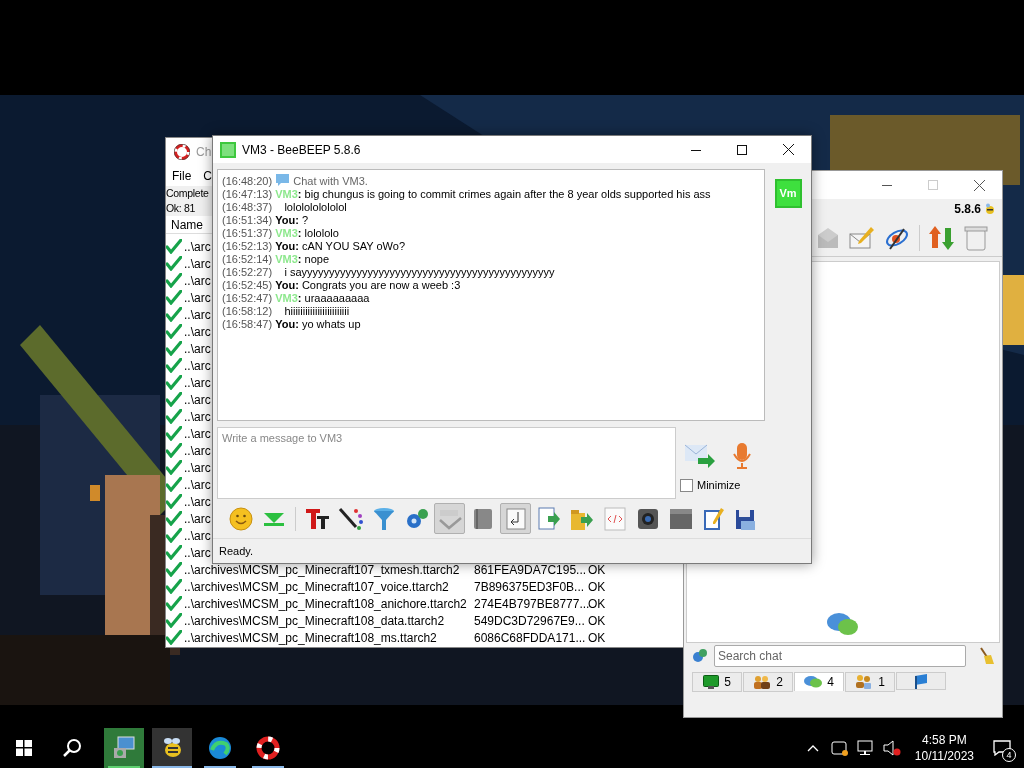 This screenshot has height=768, width=1024. What do you see at coordinates (1002, 748) in the screenshot?
I see `notifications-button: 4` at bounding box center [1002, 748].